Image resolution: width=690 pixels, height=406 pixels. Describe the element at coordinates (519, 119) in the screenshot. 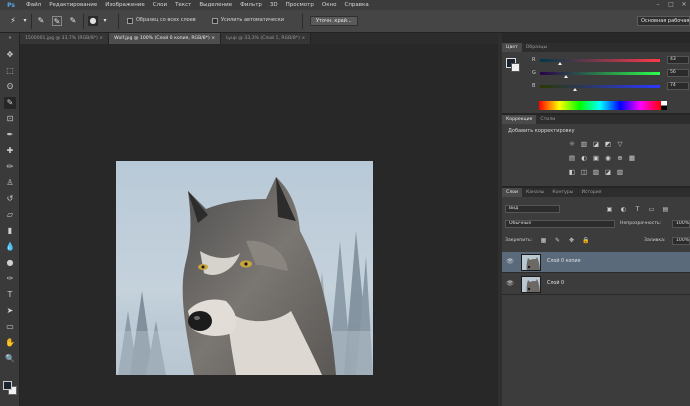

I see `tab-adjustments: Коррекция` at that location.